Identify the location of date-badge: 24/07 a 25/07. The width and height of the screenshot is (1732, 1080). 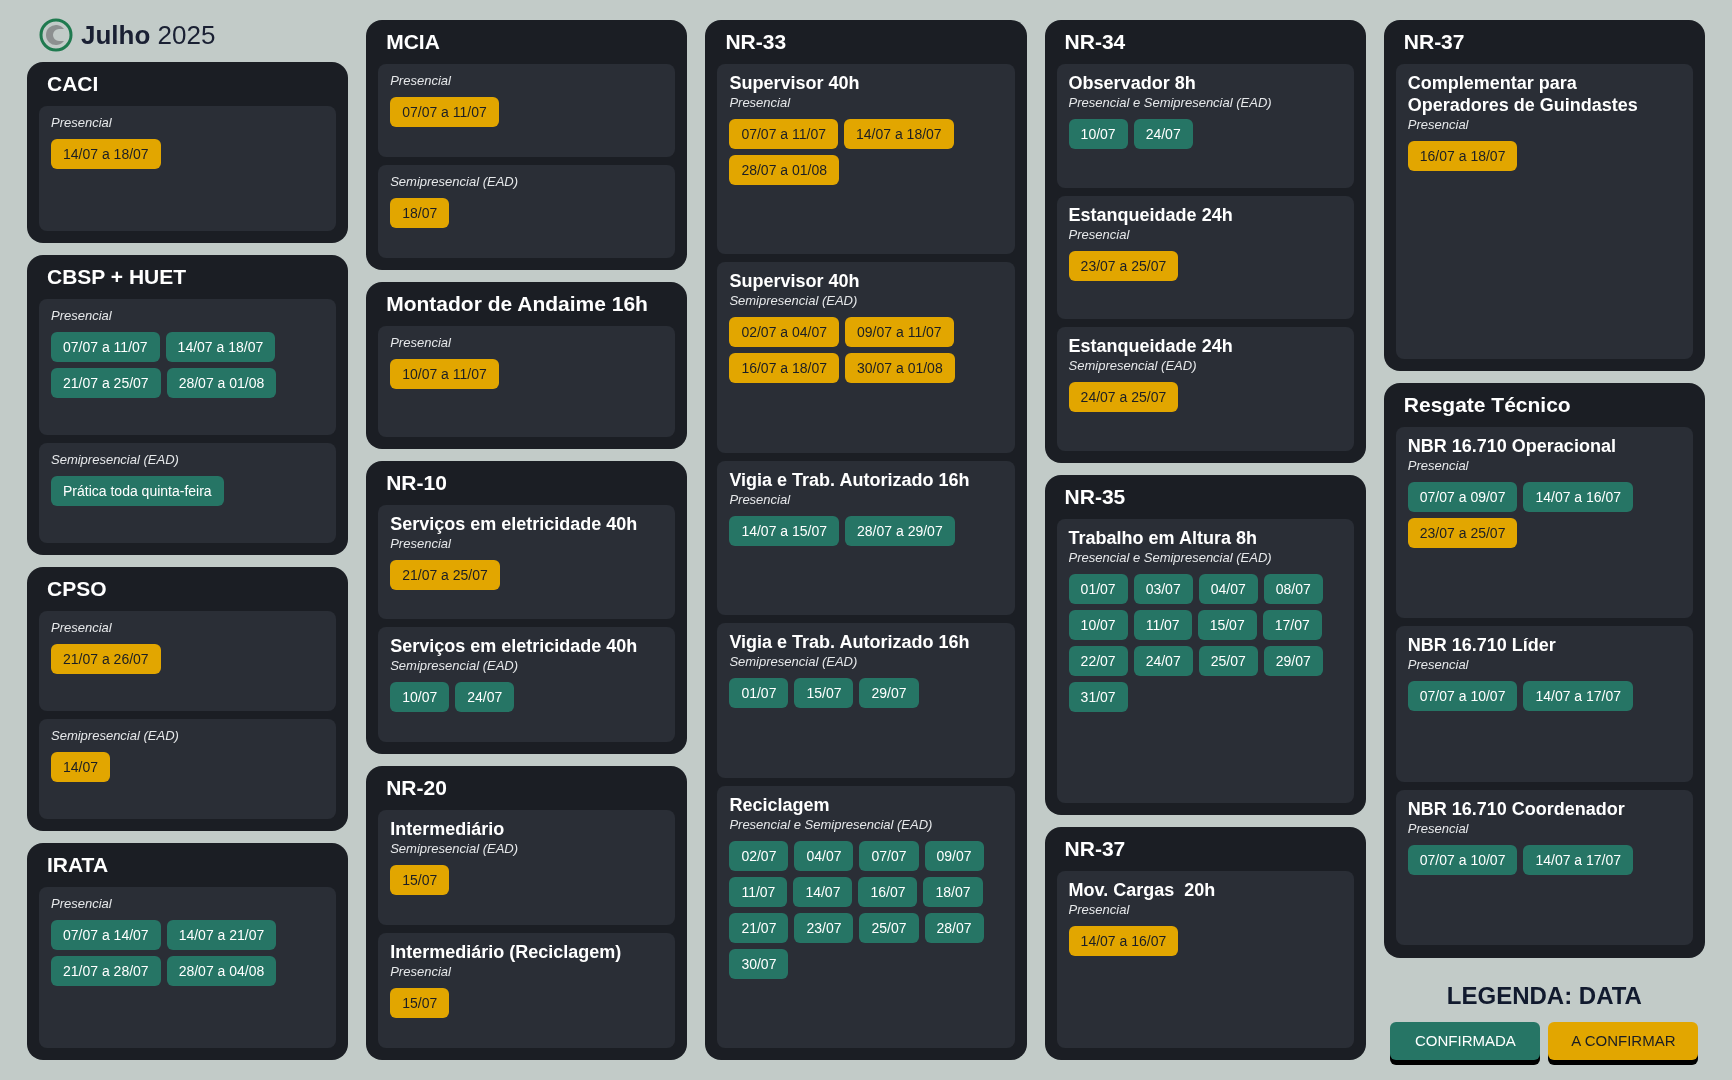
(1123, 397).